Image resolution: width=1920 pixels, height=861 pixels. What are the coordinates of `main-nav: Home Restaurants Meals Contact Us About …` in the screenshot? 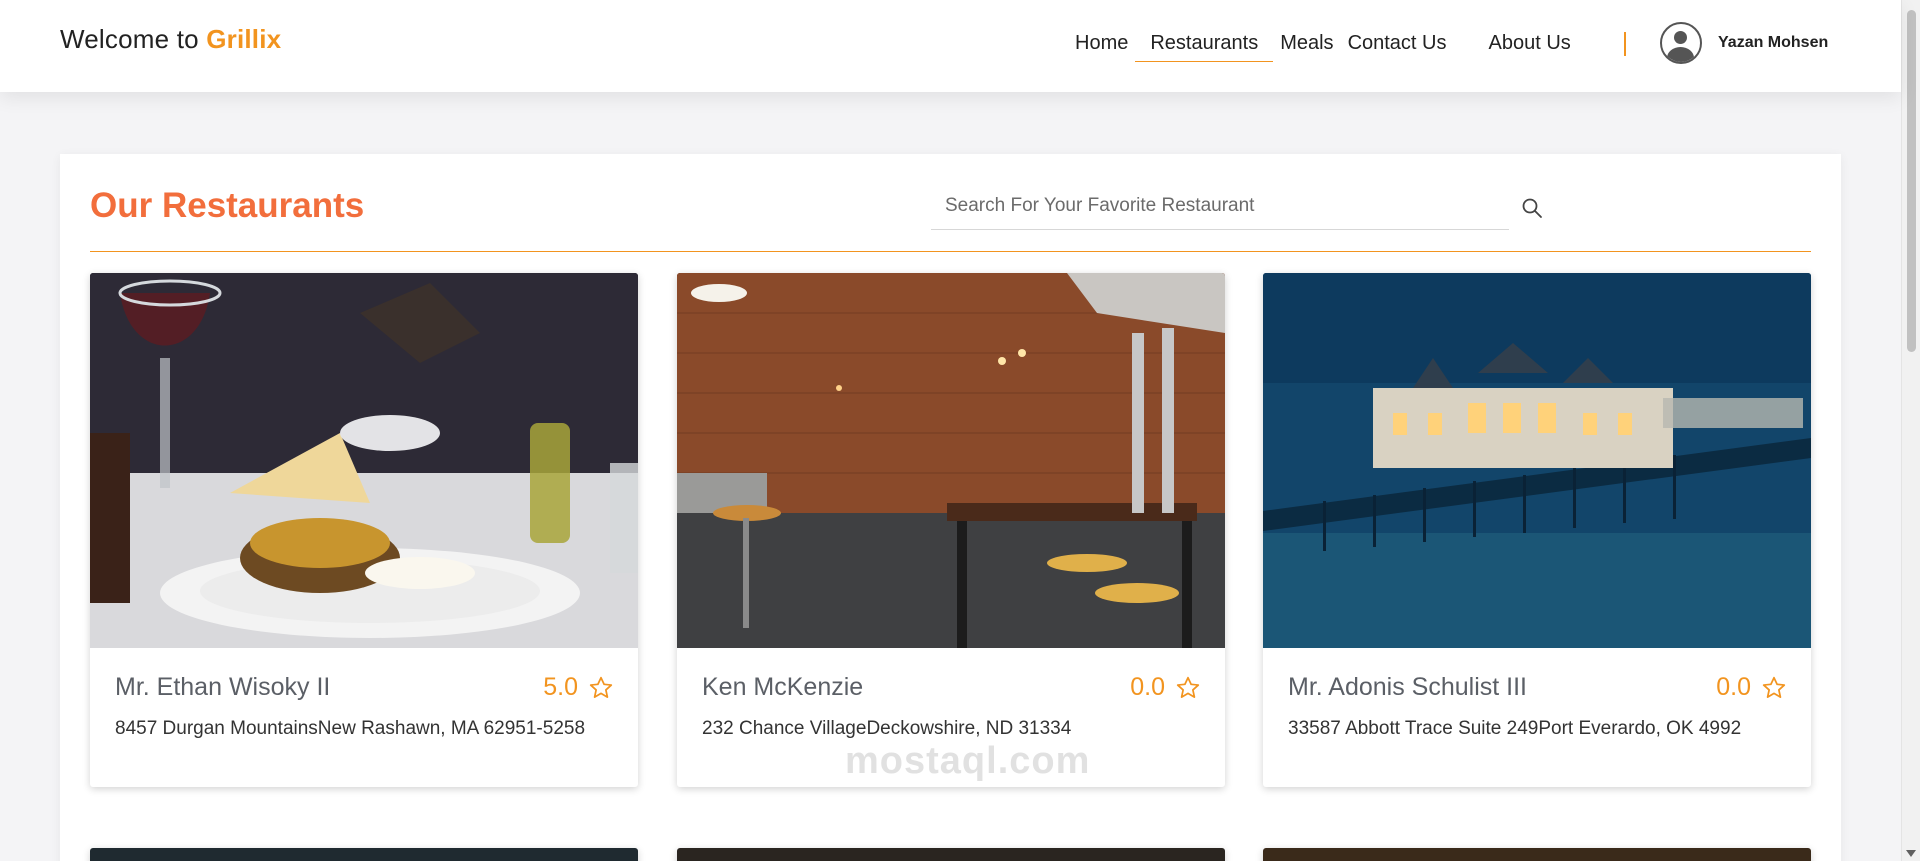 It's located at (1323, 46).